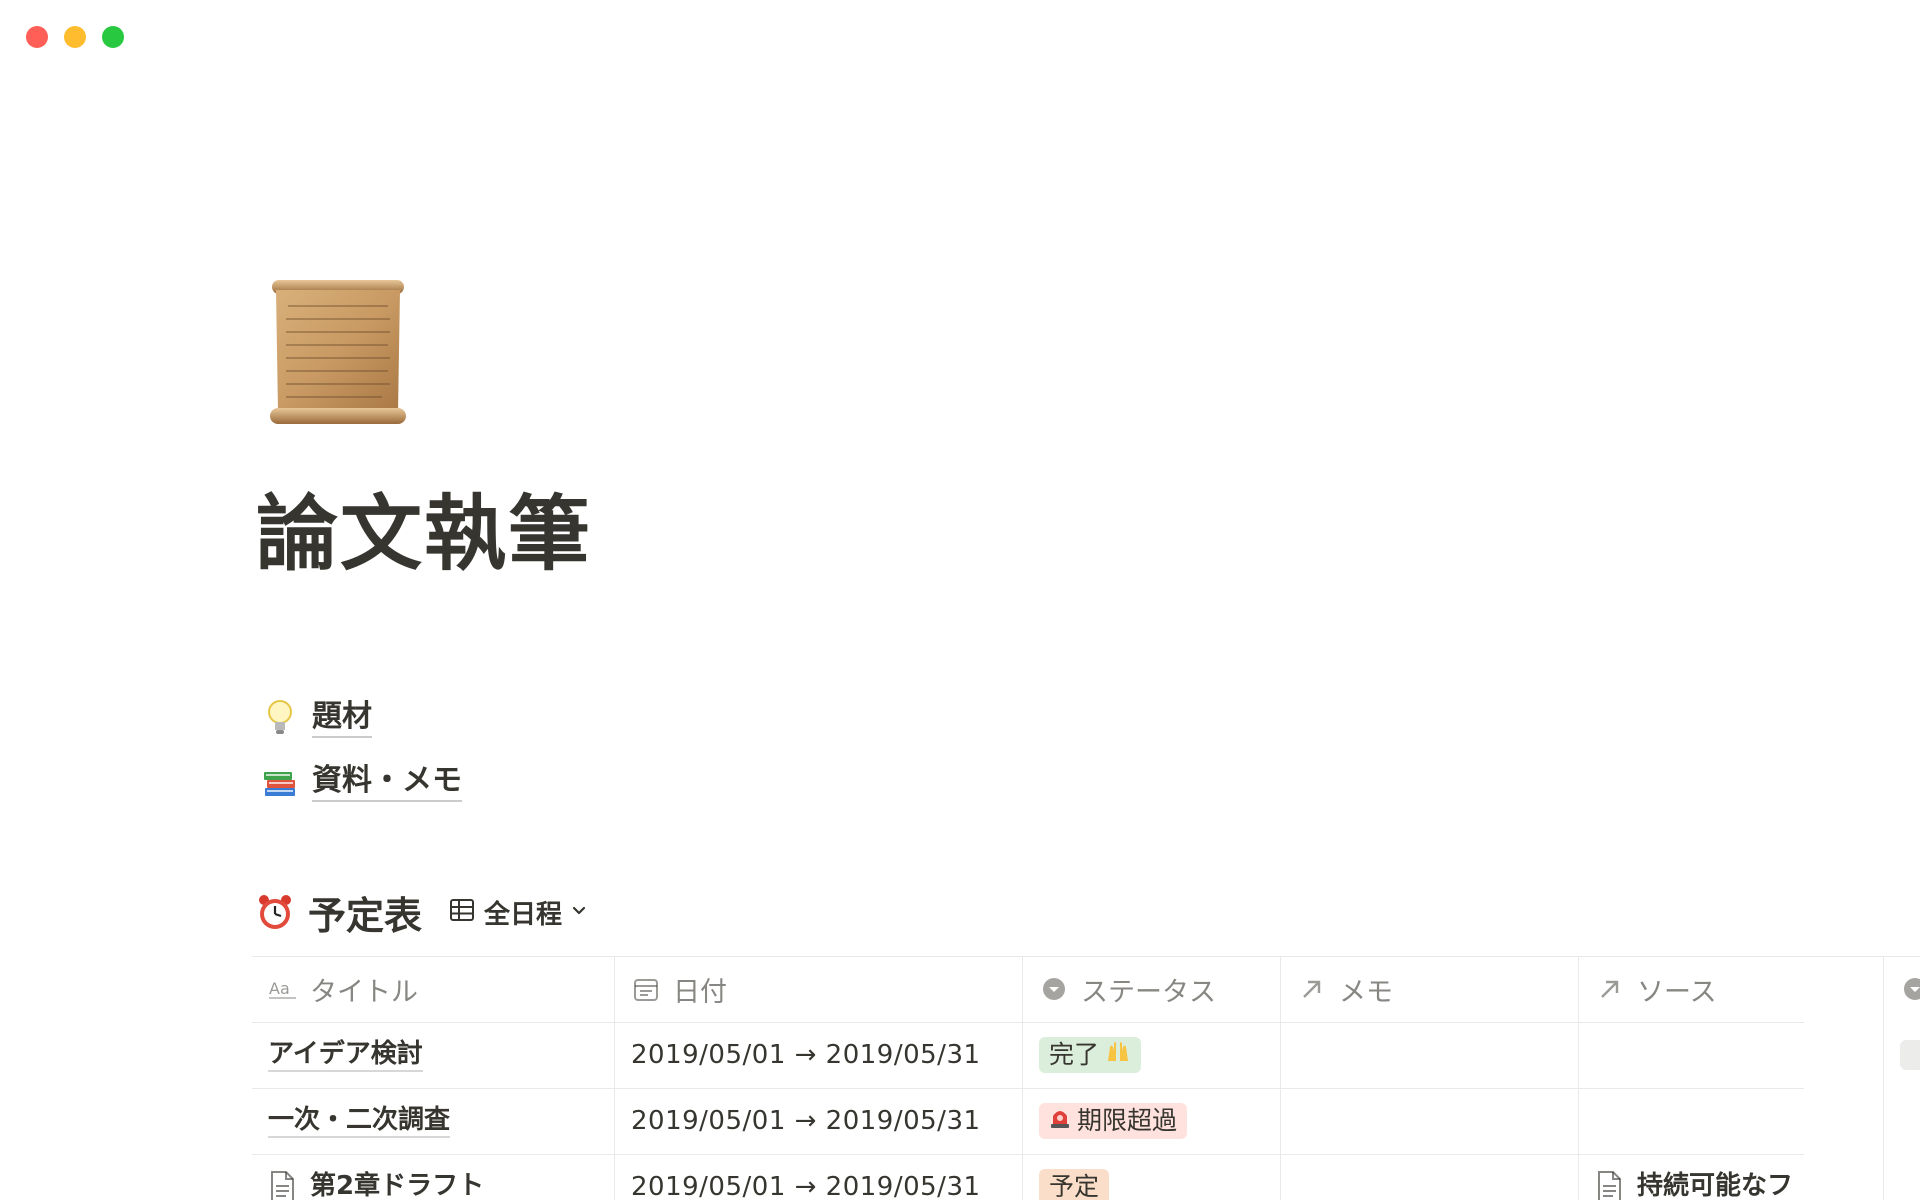 The image size is (1920, 1200). Describe the element at coordinates (345, 1055) in the screenshot. I see `row-title: アイデア検討` at that location.